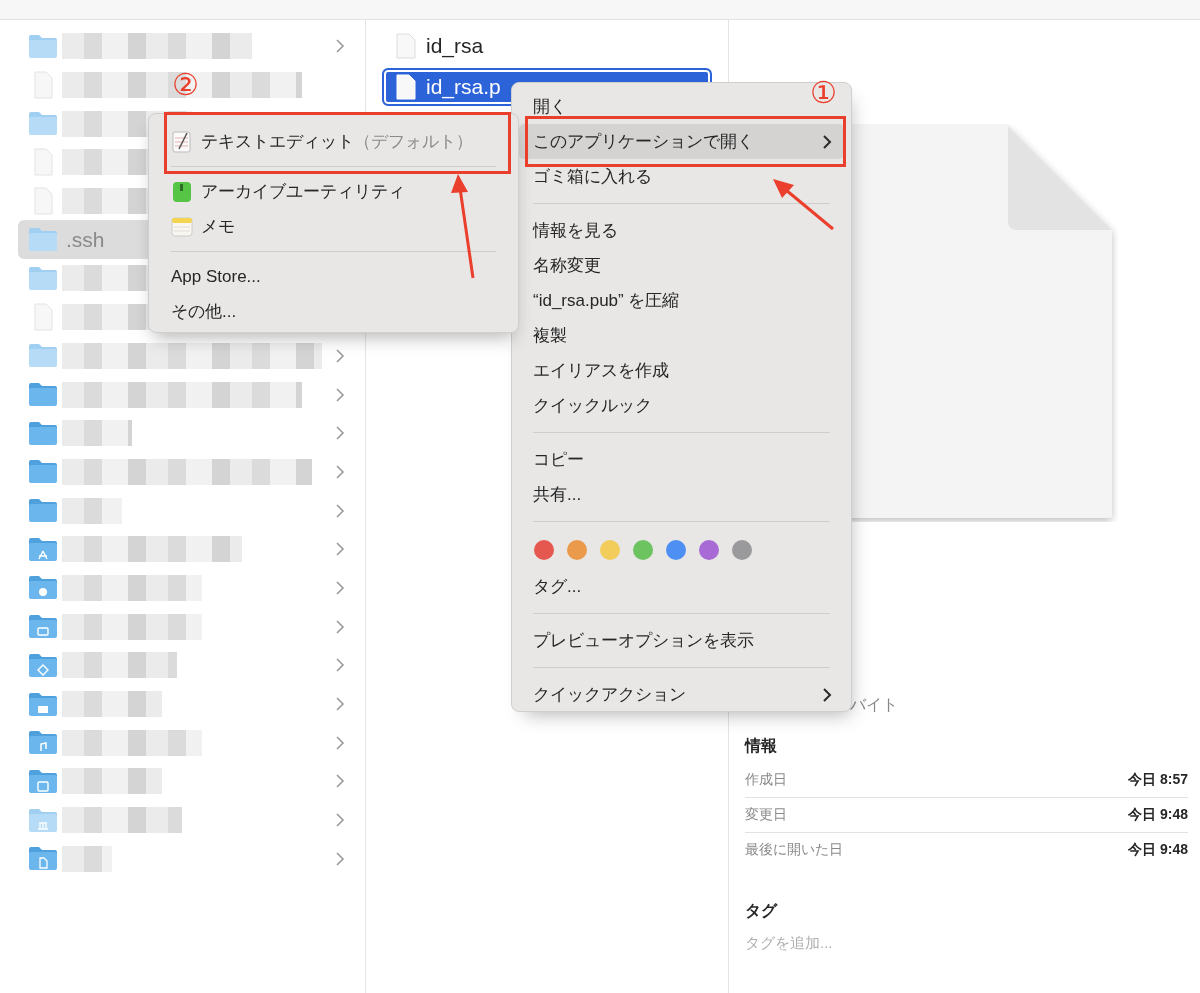 Image resolution: width=1200 pixels, height=993 pixels. What do you see at coordinates (643, 640) in the screenshot?
I see `menu-item: プレビューオプションを表示` at bounding box center [643, 640].